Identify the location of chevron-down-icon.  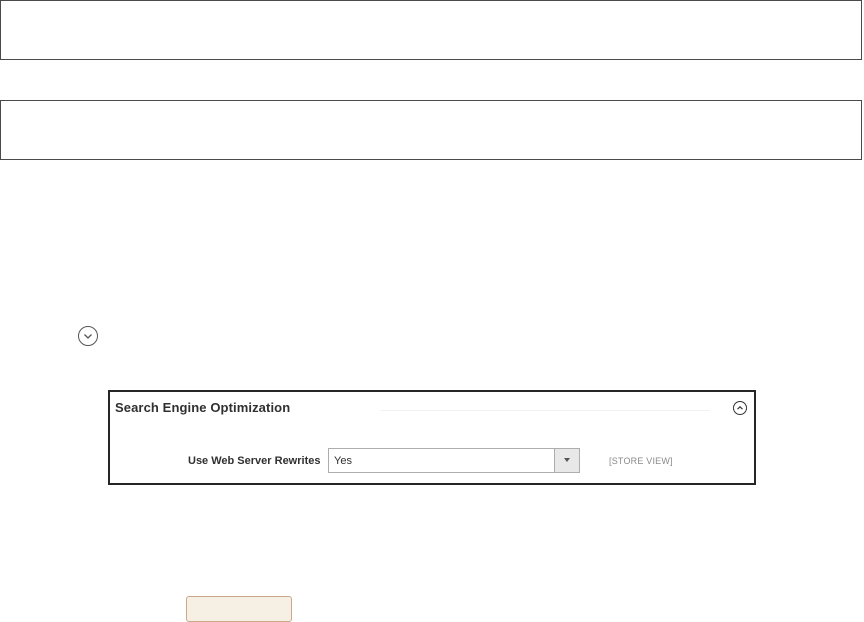
(88, 336).